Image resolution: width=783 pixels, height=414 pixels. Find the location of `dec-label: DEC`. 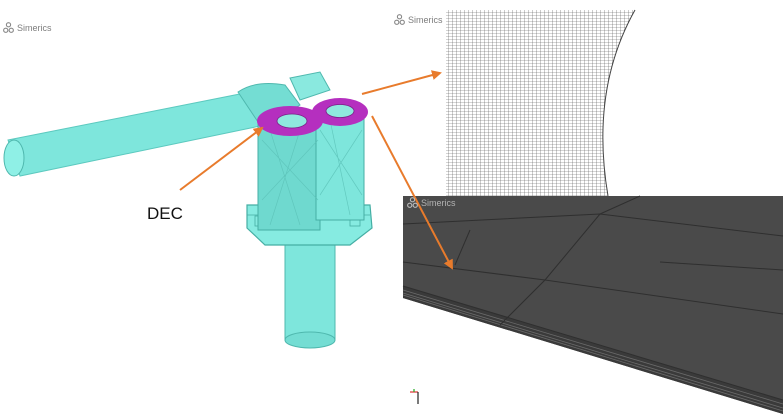

dec-label: DEC is located at coordinates (165, 213).